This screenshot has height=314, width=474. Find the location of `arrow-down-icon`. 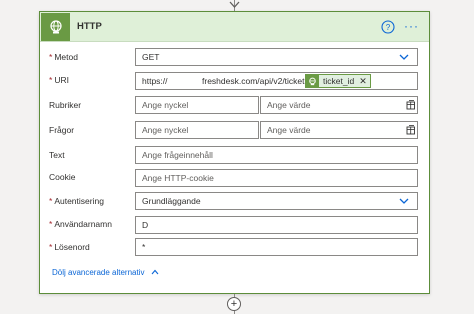

arrow-down-icon is located at coordinates (234, 4).